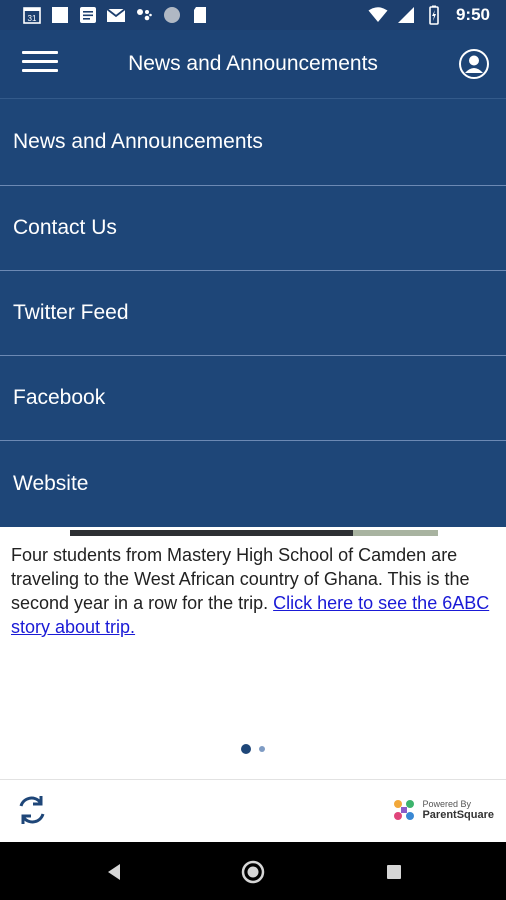 The height and width of the screenshot is (900, 506). Describe the element at coordinates (144, 15) in the screenshot. I see `assistant-icon` at that location.